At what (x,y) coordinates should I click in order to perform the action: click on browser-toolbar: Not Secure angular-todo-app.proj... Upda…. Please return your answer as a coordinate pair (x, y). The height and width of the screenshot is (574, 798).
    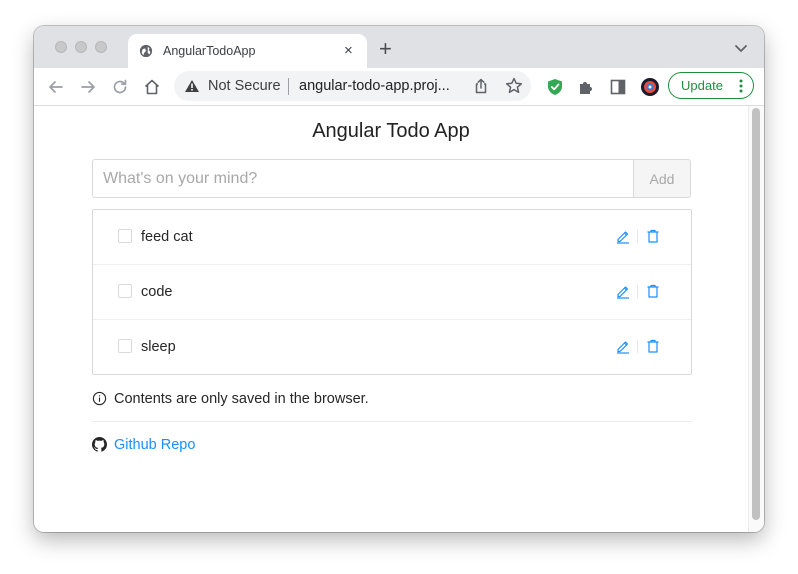
    Looking at the image, I should click on (399, 87).